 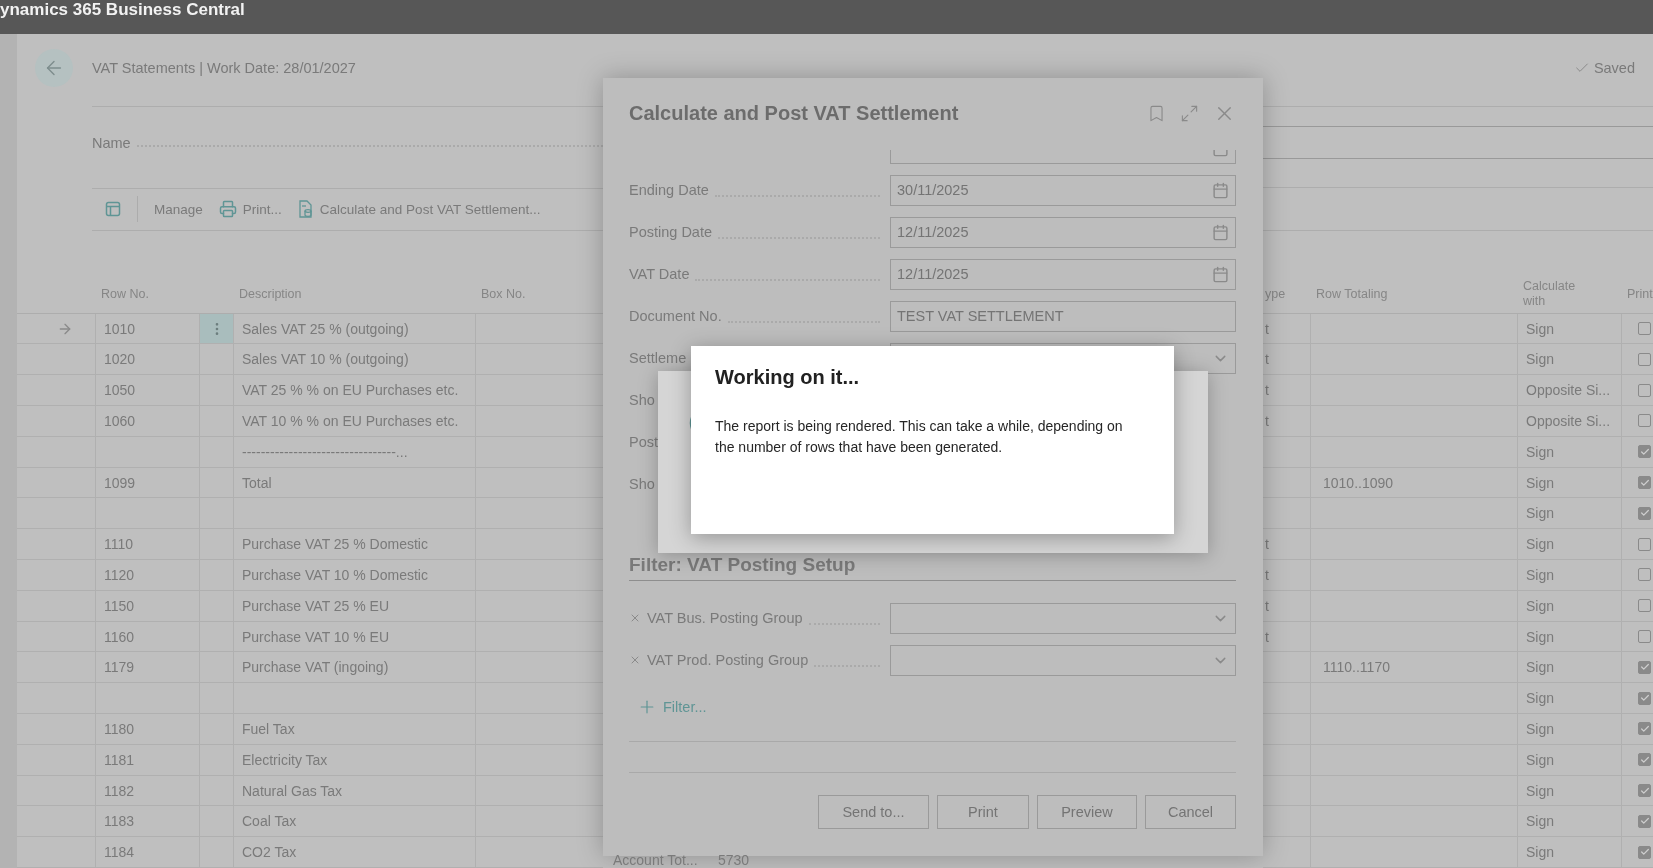 What do you see at coordinates (119, 667) in the screenshot?
I see `table-cell-text: 1179` at bounding box center [119, 667].